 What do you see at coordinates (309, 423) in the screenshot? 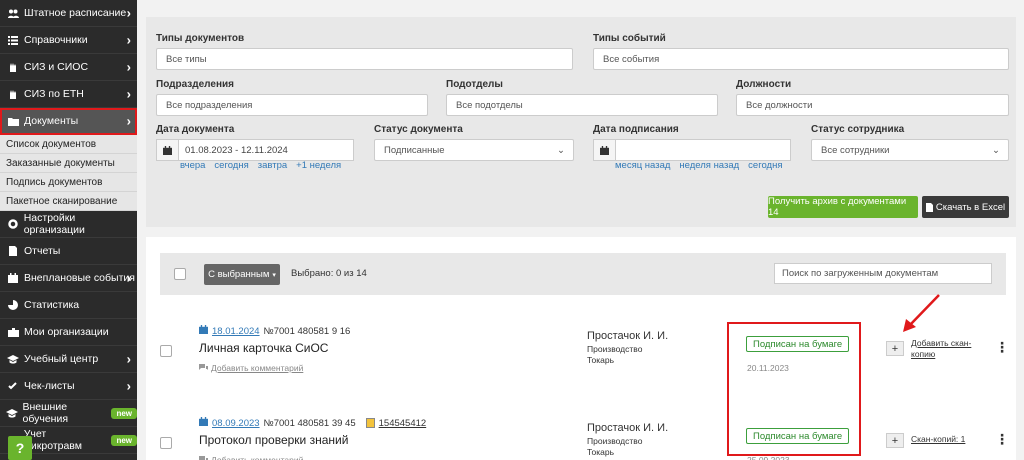
I see `doc-number: №7001 480581 39 45` at bounding box center [309, 423].